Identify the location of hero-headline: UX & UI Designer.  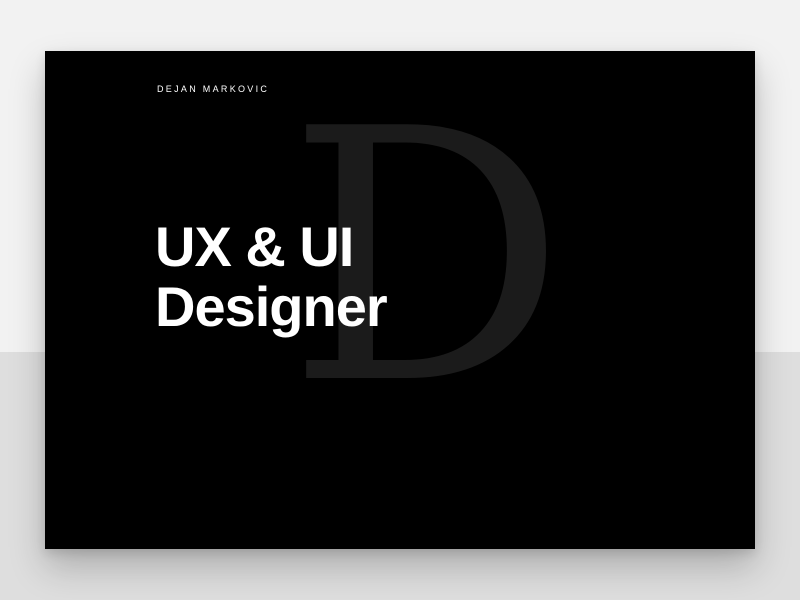
(271, 276).